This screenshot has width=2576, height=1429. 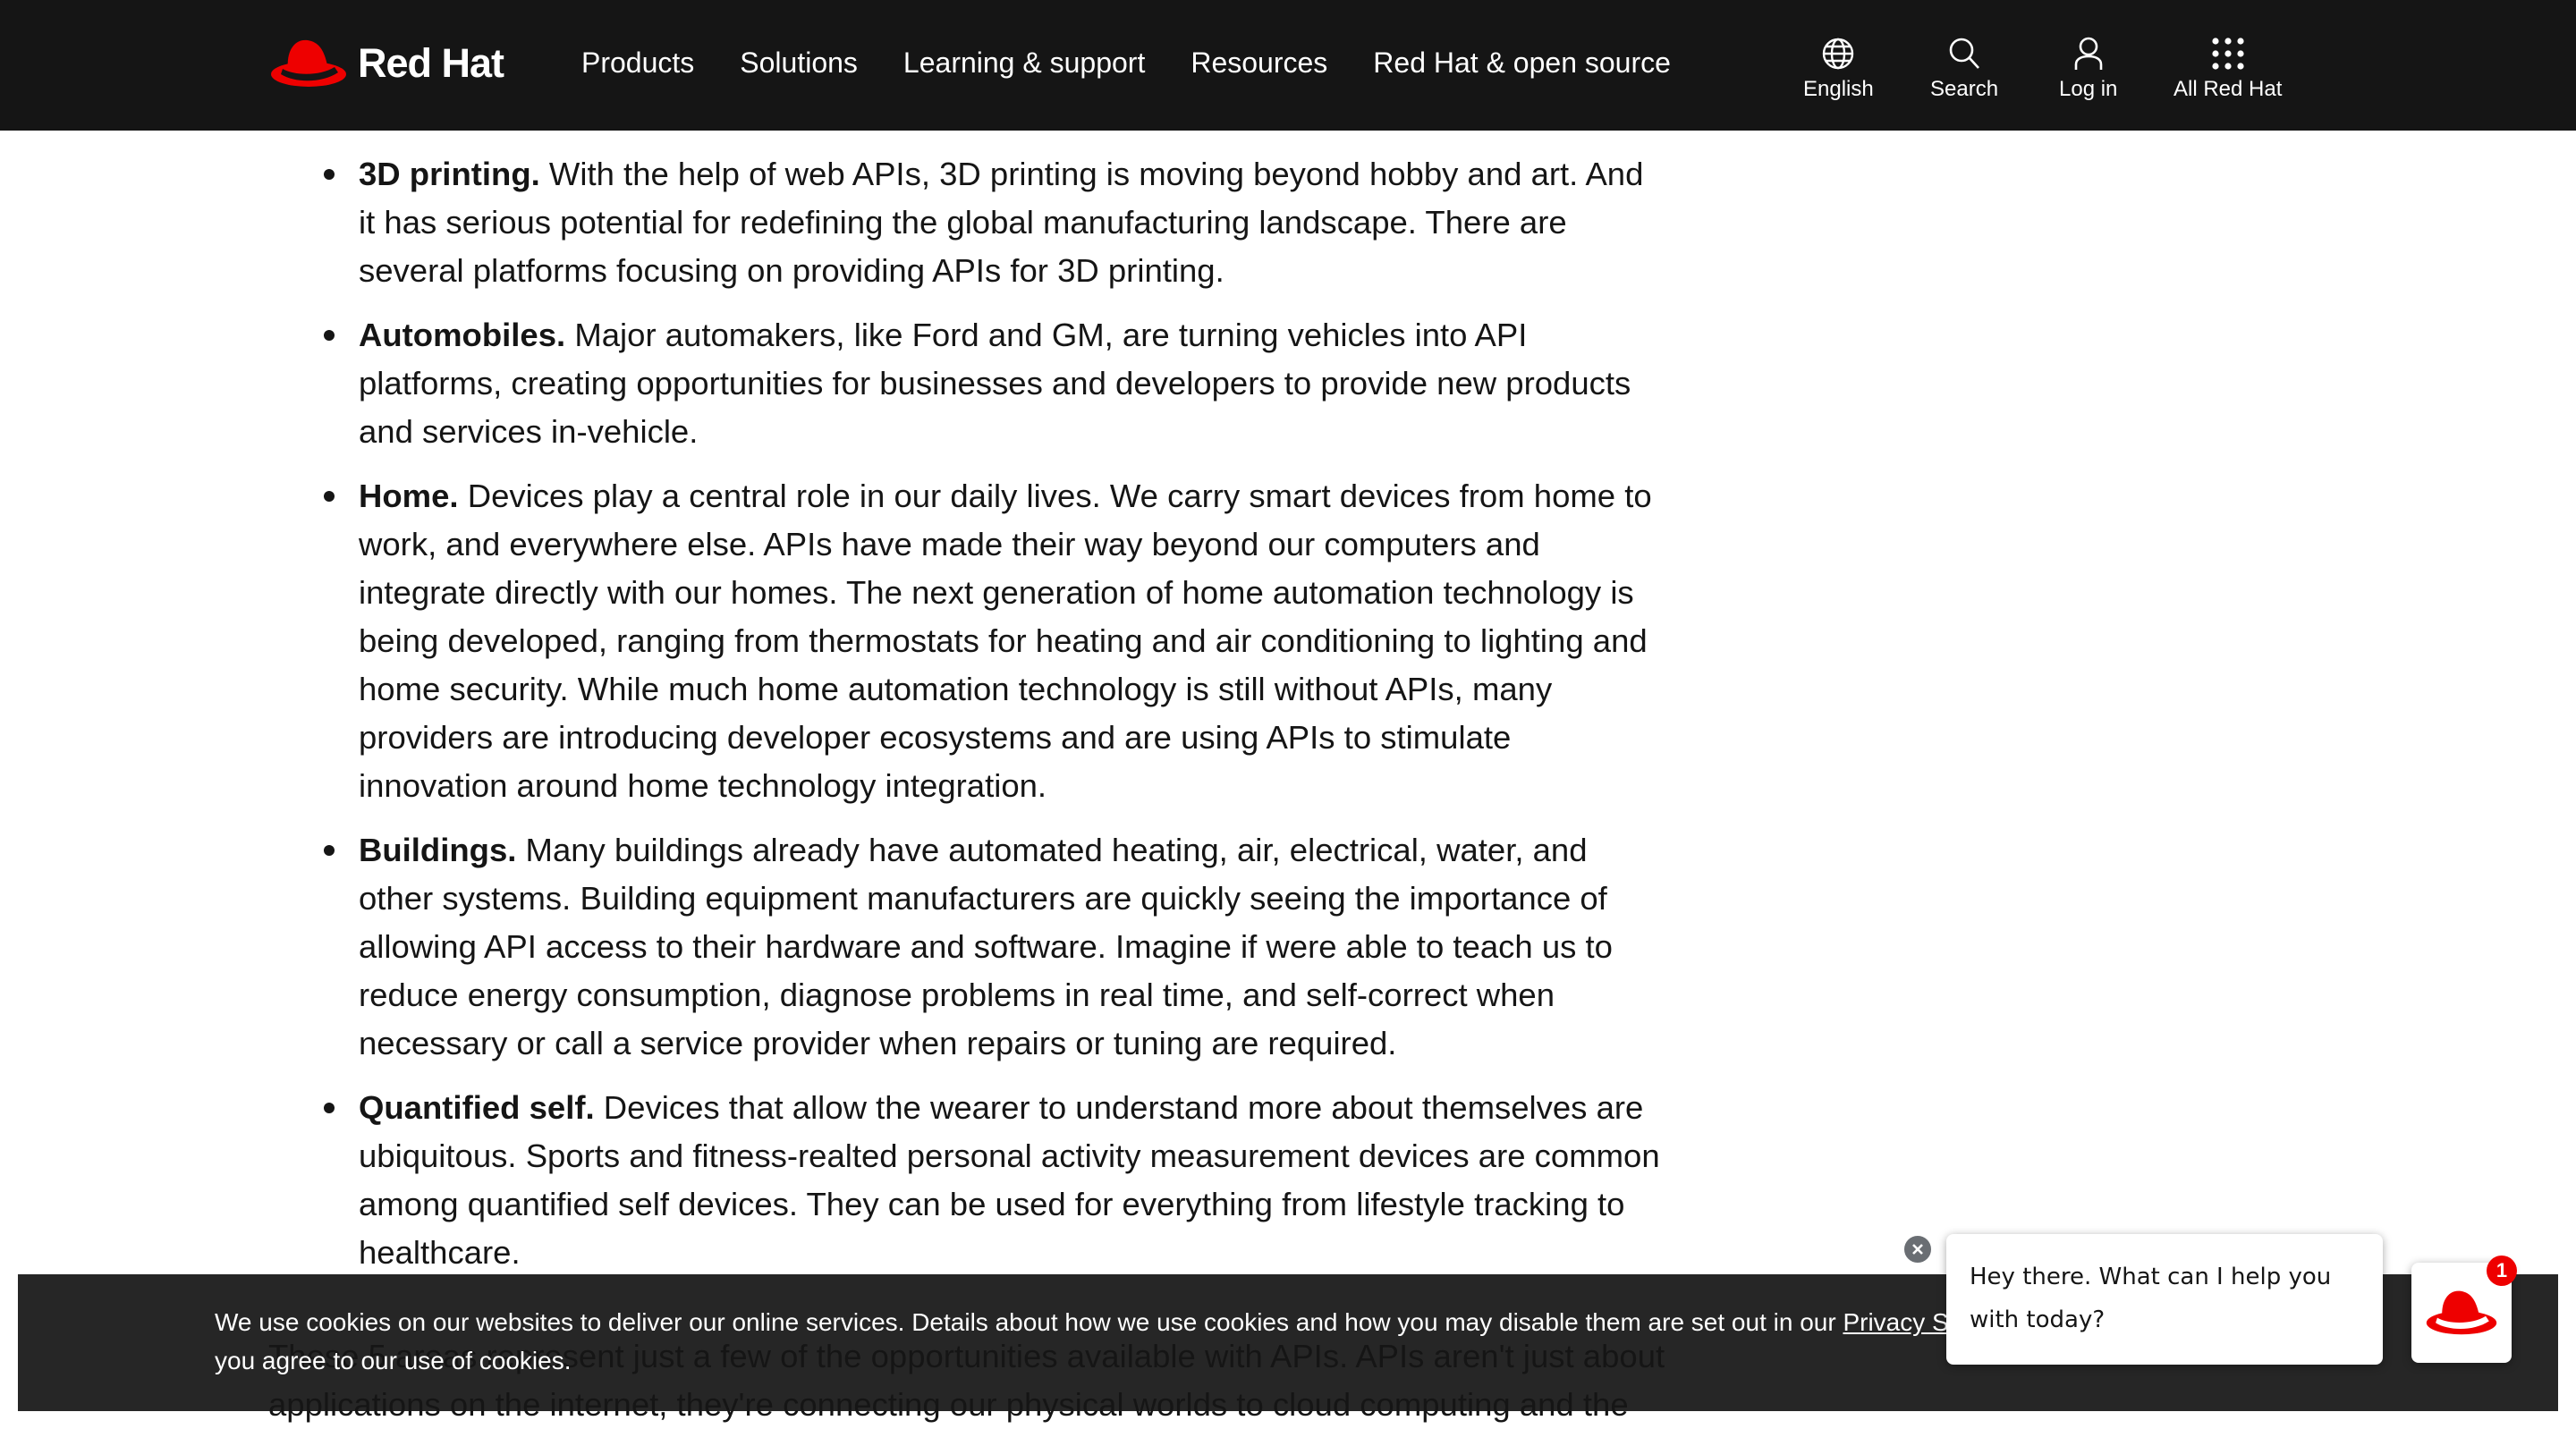 I want to click on red-hat-logo: Red Hat, so click(x=386, y=63).